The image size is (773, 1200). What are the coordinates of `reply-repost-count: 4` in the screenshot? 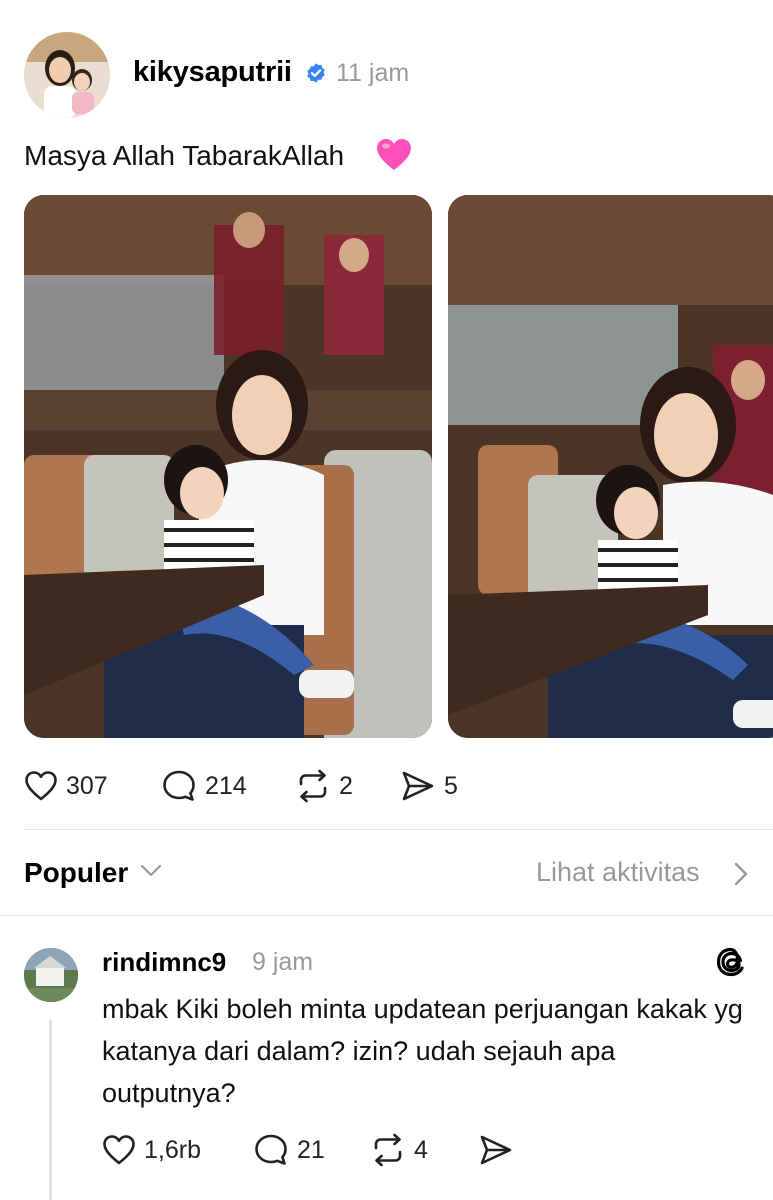 It's located at (421, 1149).